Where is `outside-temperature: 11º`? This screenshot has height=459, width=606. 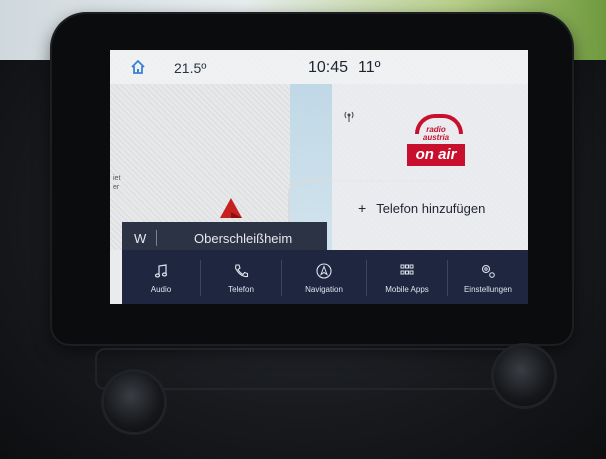 outside-temperature: 11º is located at coordinates (369, 67).